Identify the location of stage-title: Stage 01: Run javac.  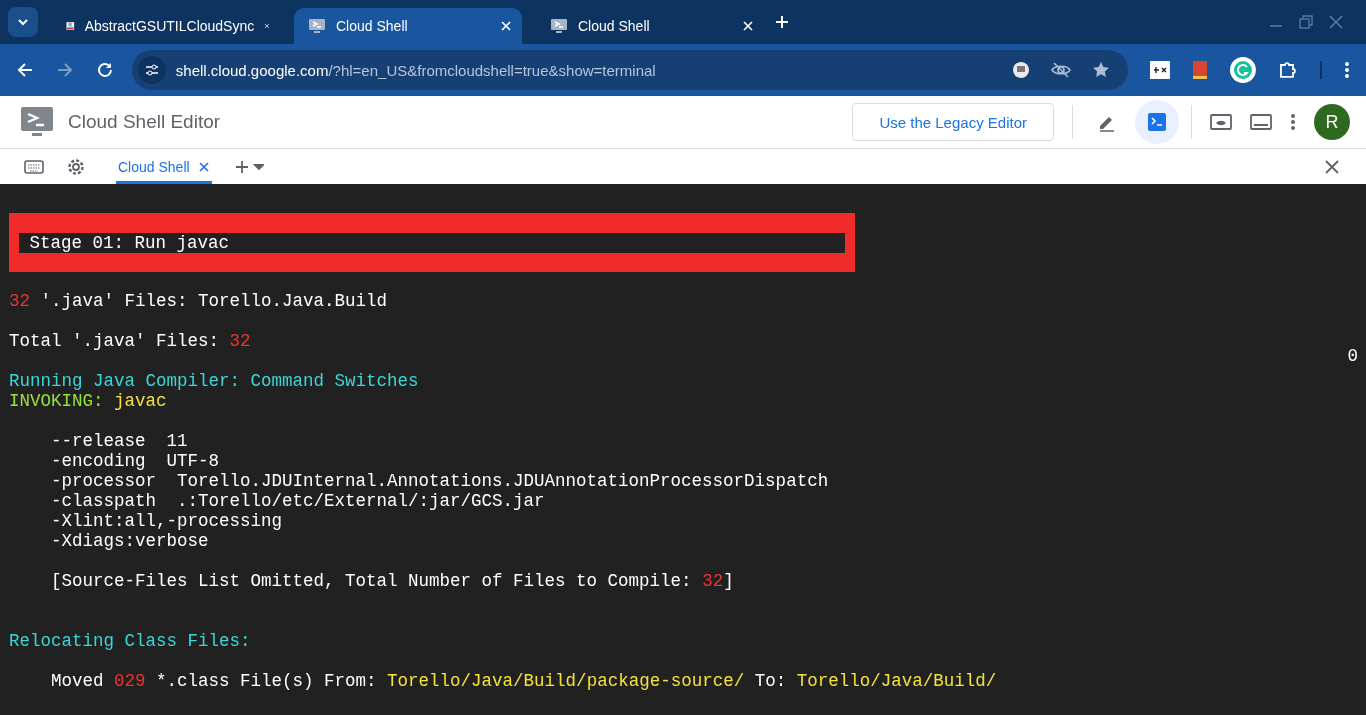
(129, 243).